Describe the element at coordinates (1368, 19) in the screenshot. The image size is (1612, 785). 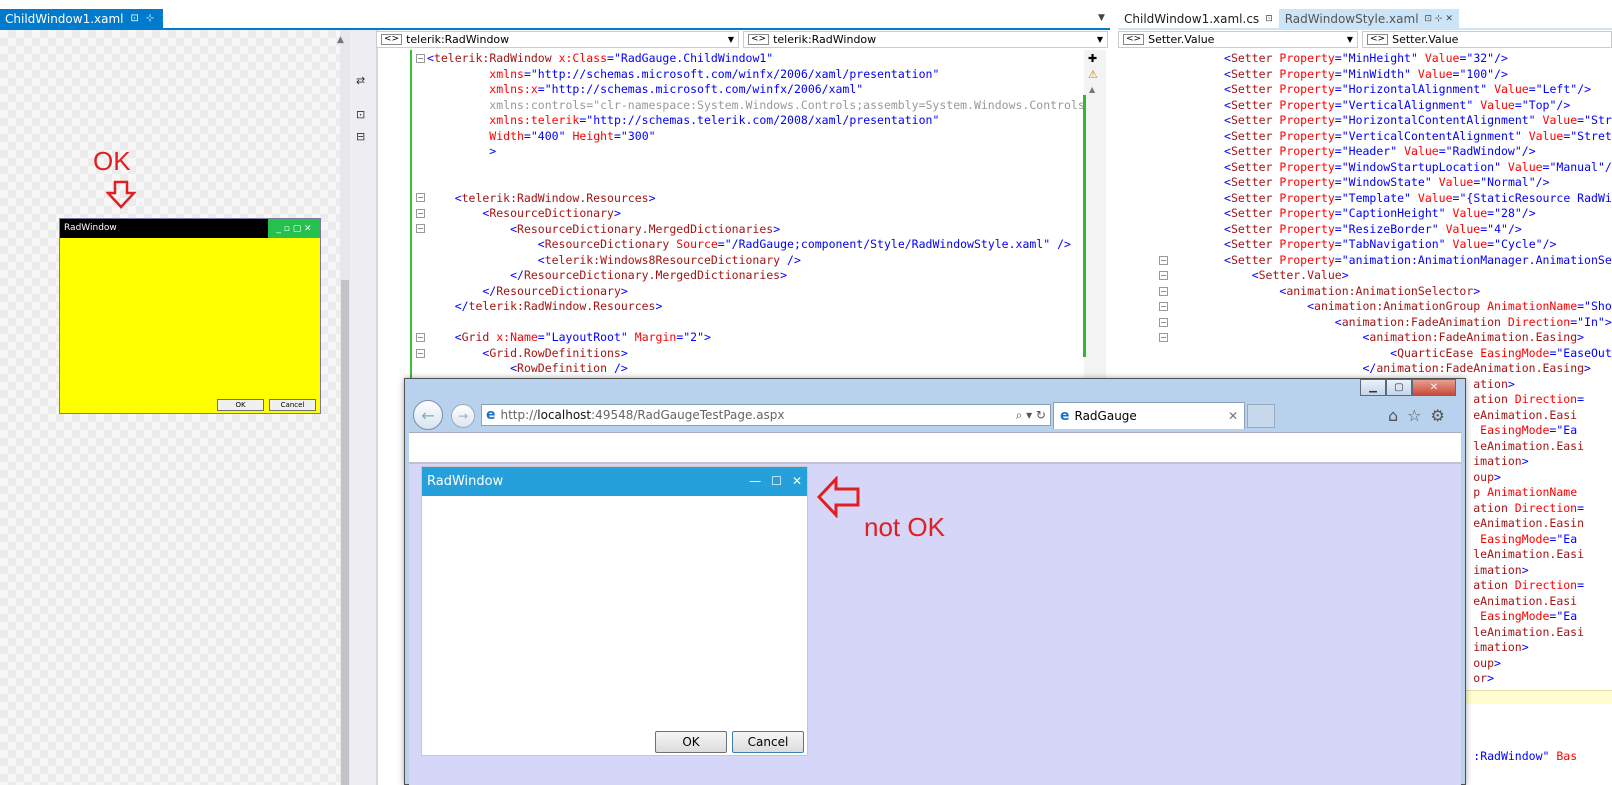
I see `tab-radwindowstyle-xaml: RadWindowStyle.xaml ⊡ ⊹ ✕` at that location.